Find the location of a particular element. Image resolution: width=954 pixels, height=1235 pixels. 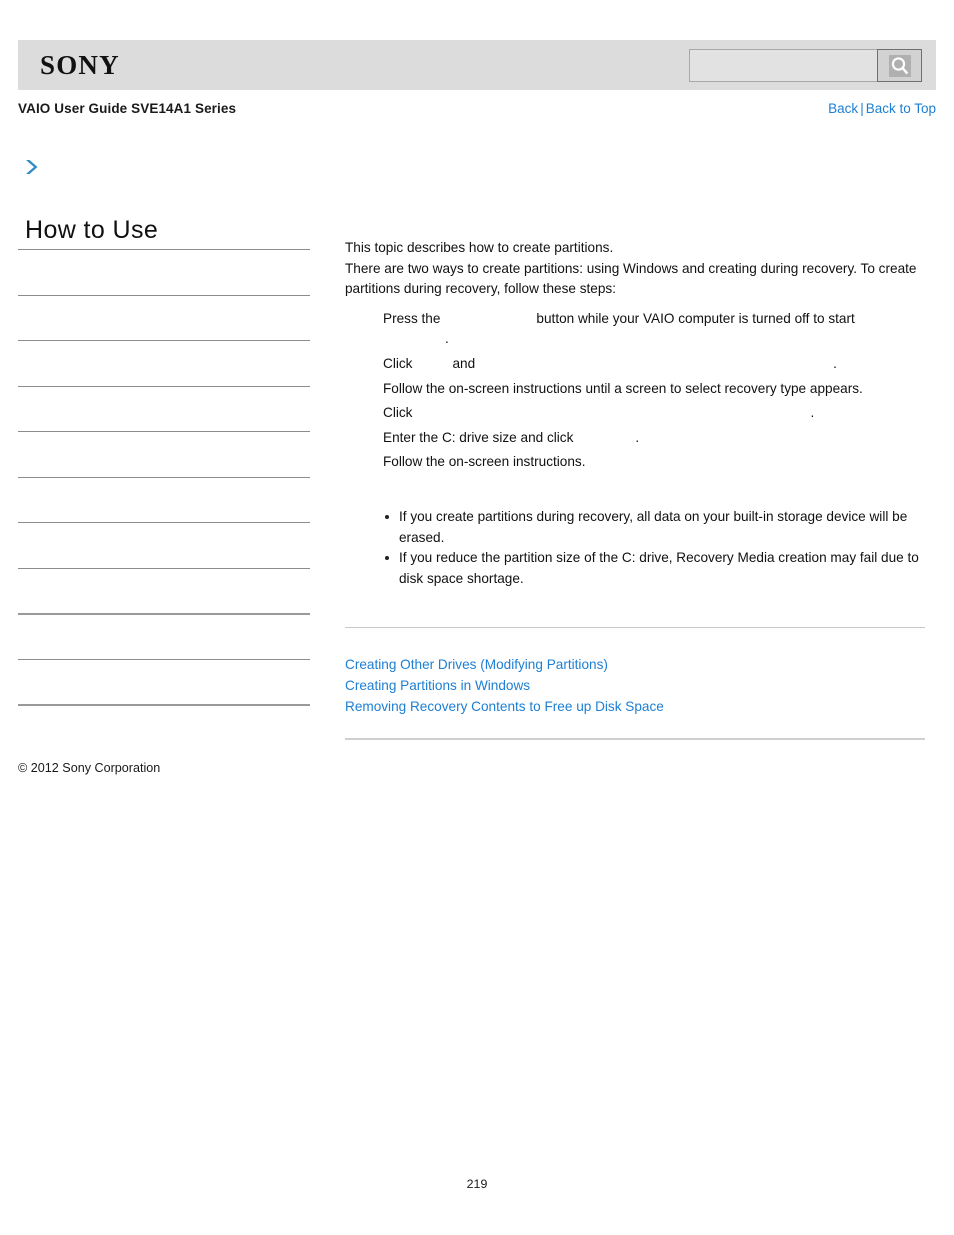

back-to-top-link: Back to Top is located at coordinates (901, 108).